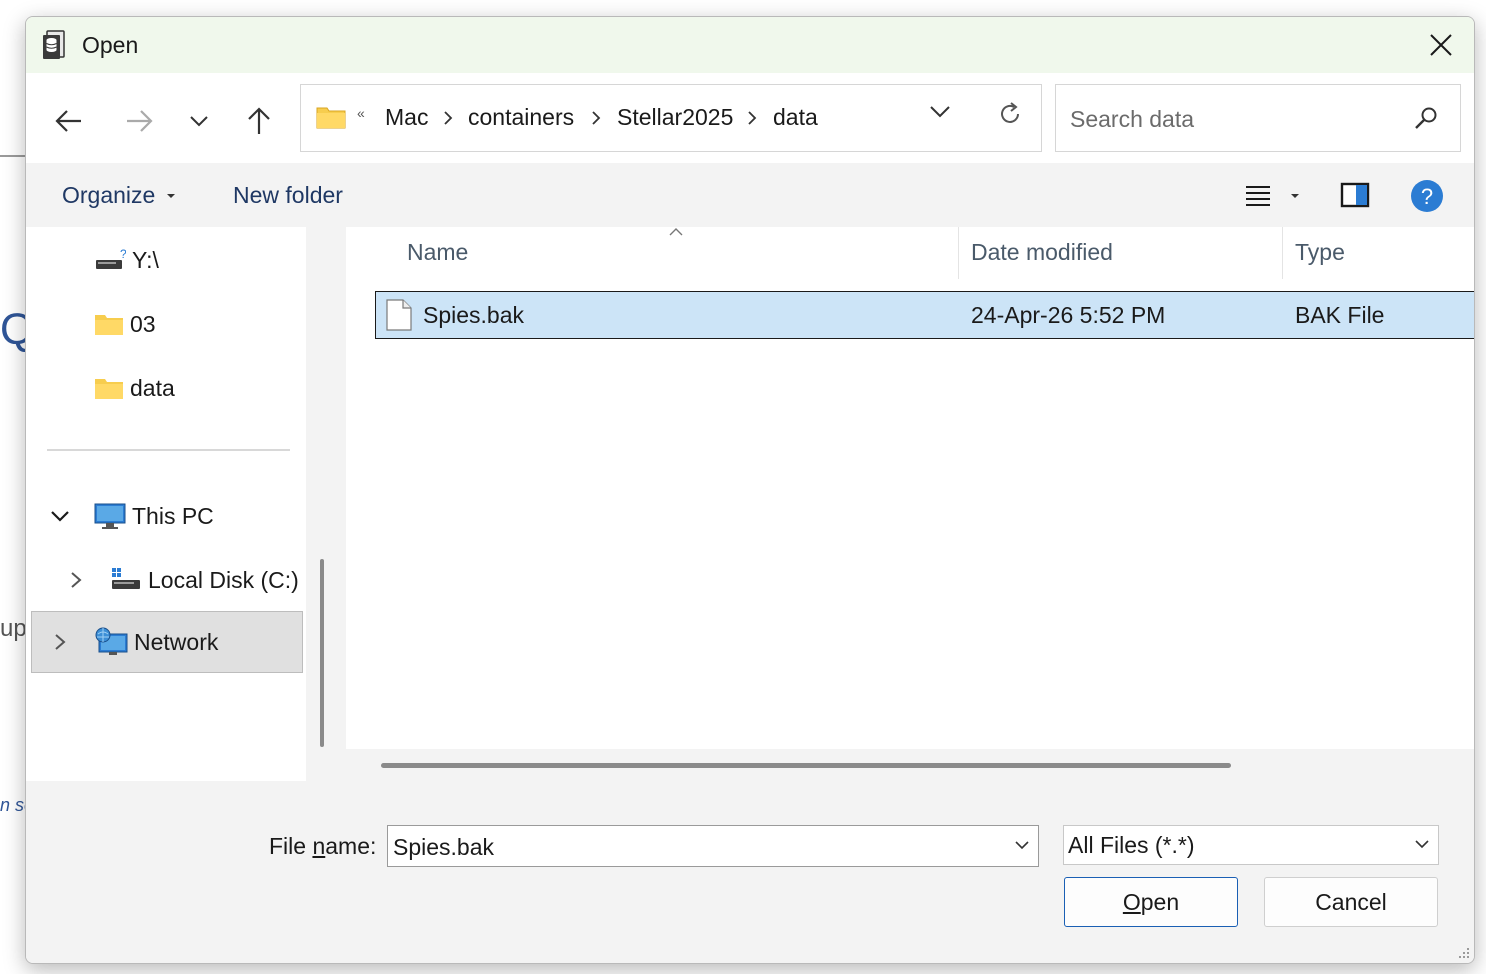 The height and width of the screenshot is (974, 1486). I want to click on organize-label: Organize, so click(109, 195).